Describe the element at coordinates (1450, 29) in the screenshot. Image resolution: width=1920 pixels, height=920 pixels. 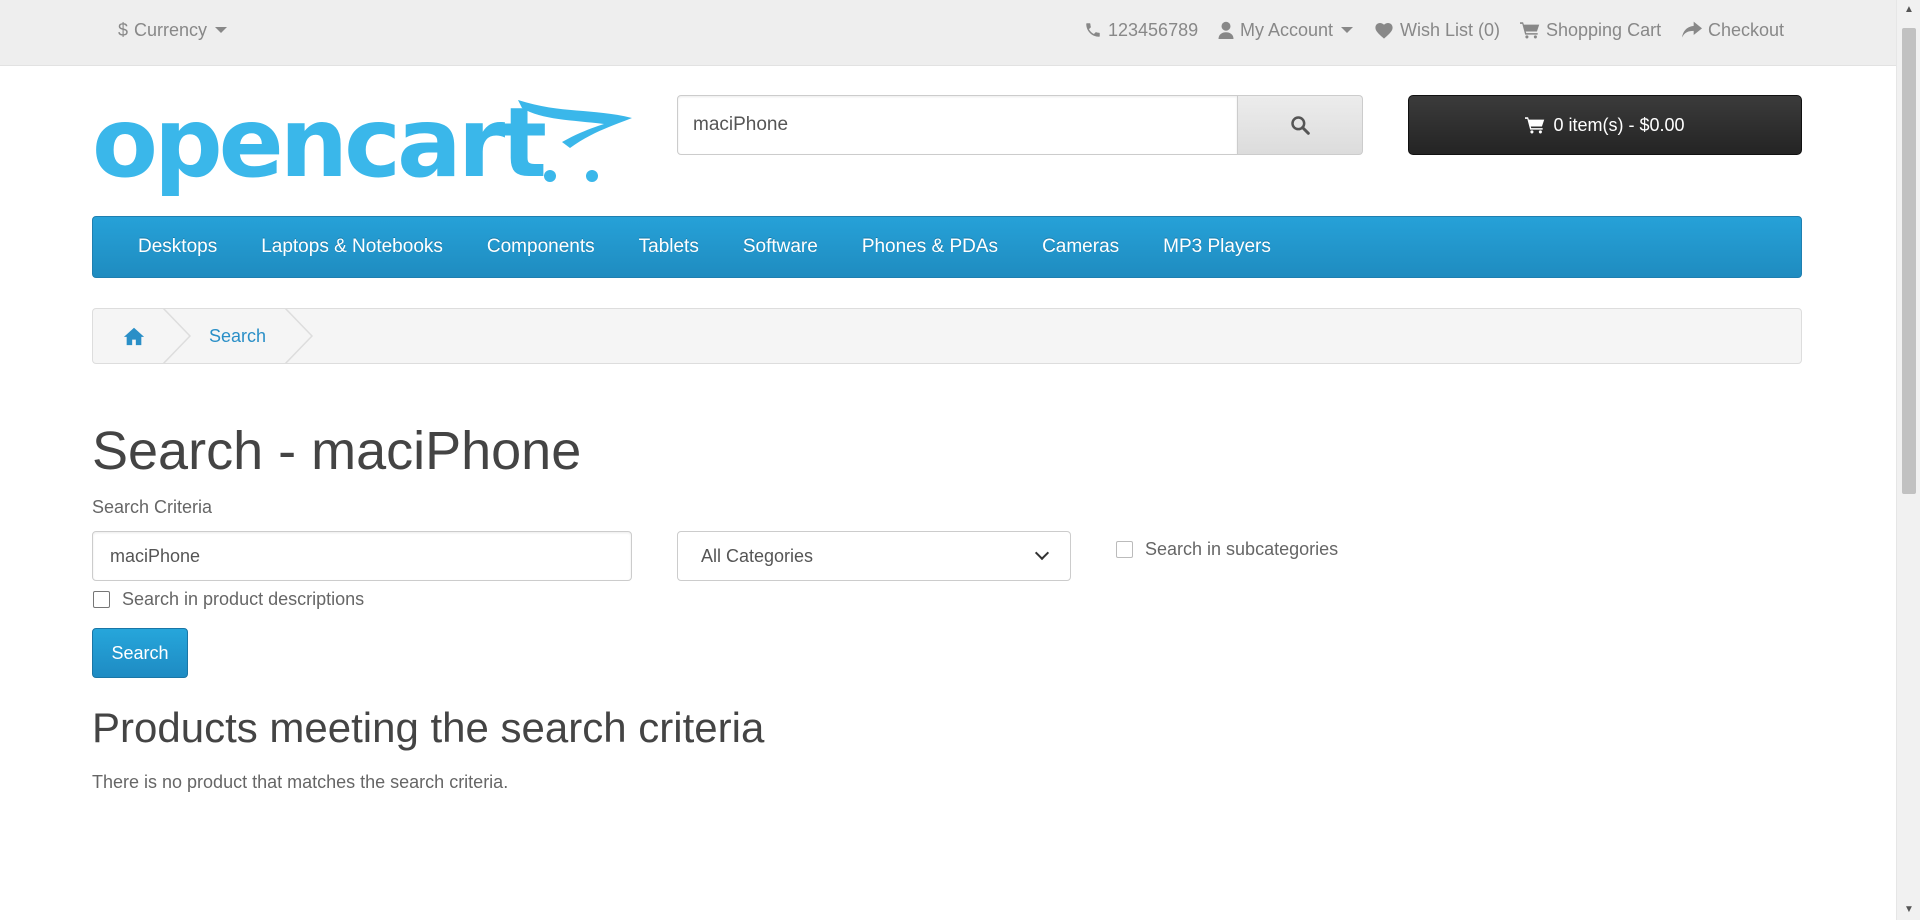
I see `wishlist-label: Wish List (0)` at that location.